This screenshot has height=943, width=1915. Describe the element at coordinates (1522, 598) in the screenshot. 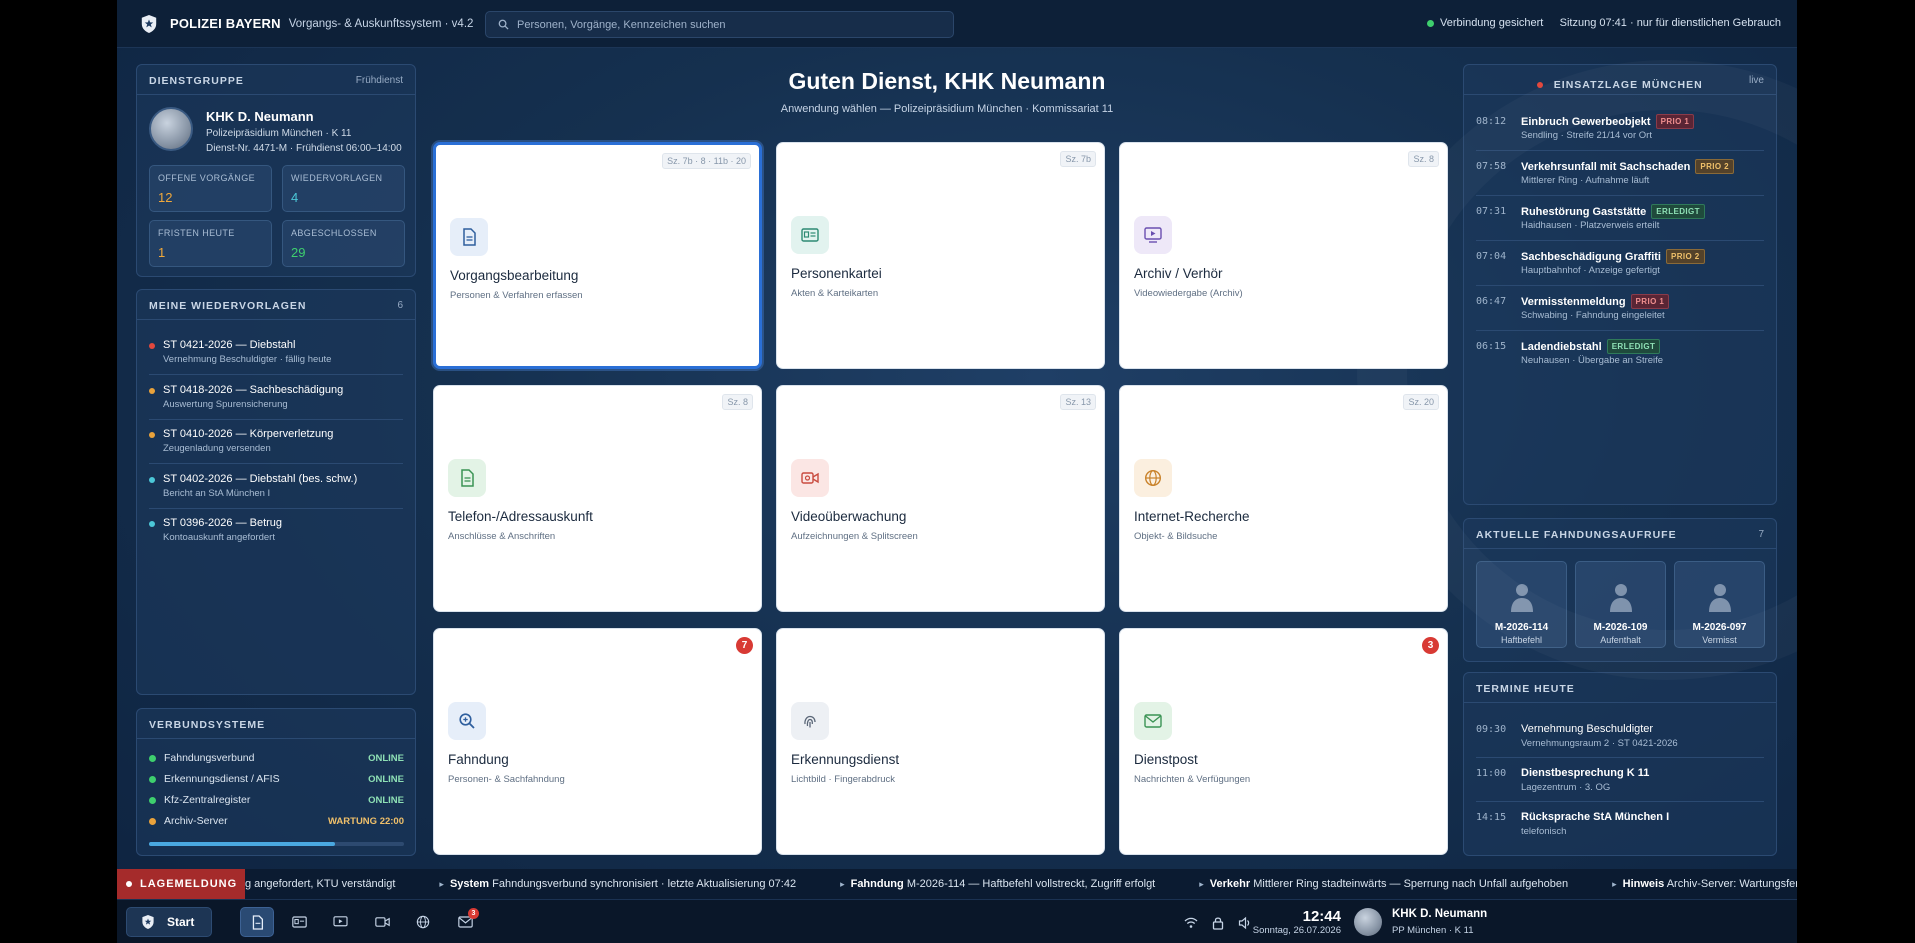

I see `person-silhouette-icon` at that location.